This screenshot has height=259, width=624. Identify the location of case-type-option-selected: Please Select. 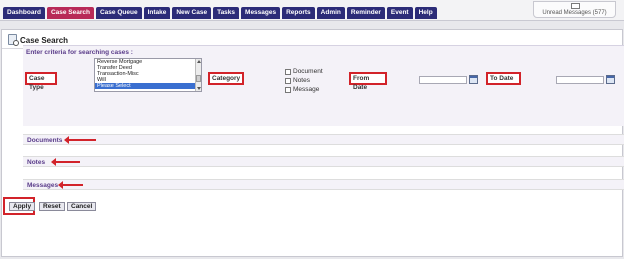
(148, 86).